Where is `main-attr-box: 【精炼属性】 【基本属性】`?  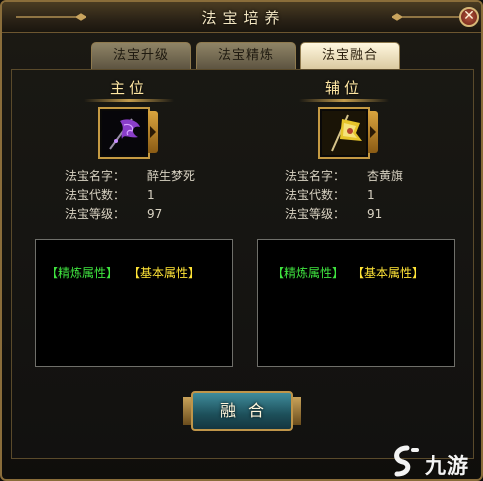 main-attr-box: 【精炼属性】 【基本属性】 is located at coordinates (134, 303).